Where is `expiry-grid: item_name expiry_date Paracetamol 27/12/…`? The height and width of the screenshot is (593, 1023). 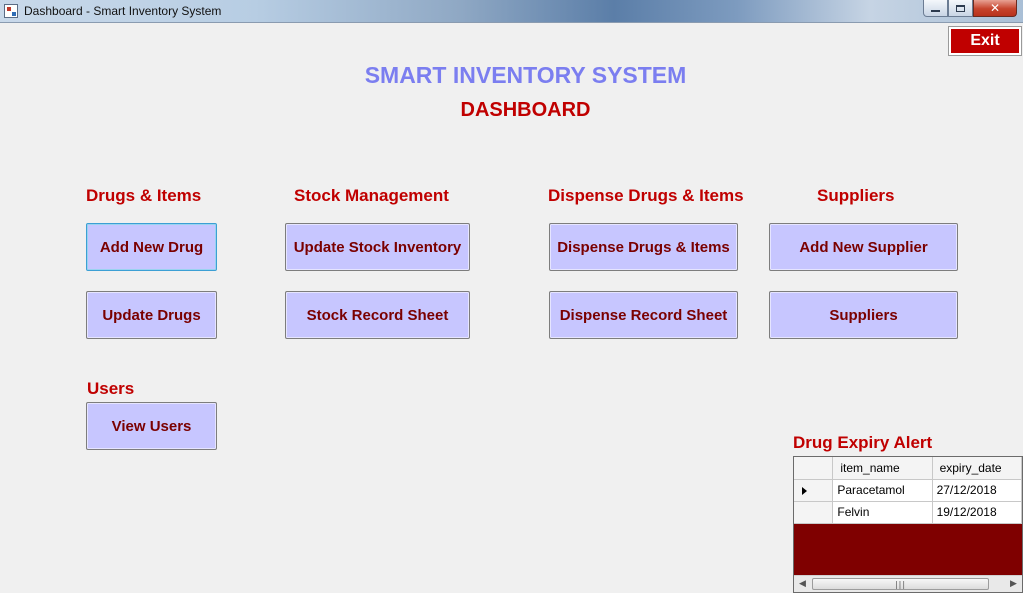
expiry-grid: item_name expiry_date Paracetamol 27/12/… is located at coordinates (908, 524).